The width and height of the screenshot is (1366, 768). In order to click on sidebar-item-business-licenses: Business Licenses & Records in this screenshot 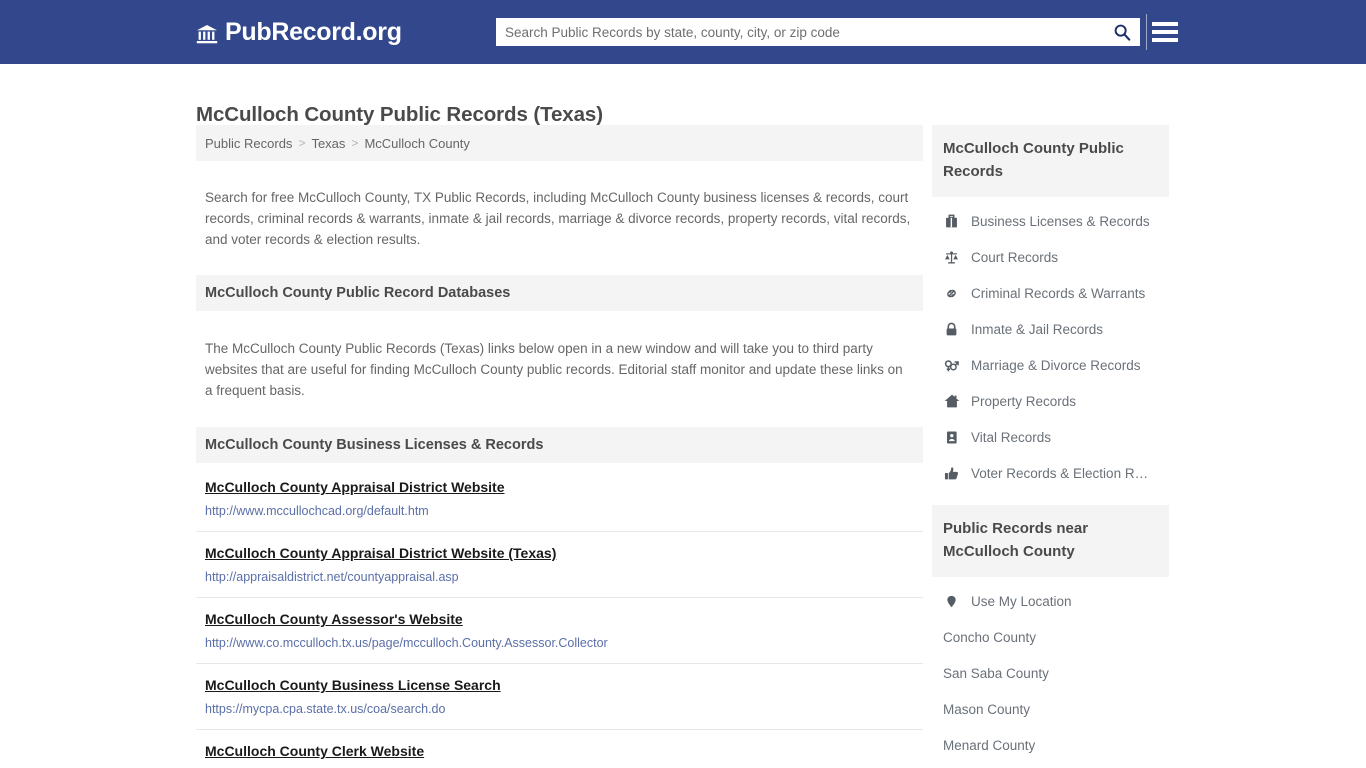, I will do `click(1050, 221)`.